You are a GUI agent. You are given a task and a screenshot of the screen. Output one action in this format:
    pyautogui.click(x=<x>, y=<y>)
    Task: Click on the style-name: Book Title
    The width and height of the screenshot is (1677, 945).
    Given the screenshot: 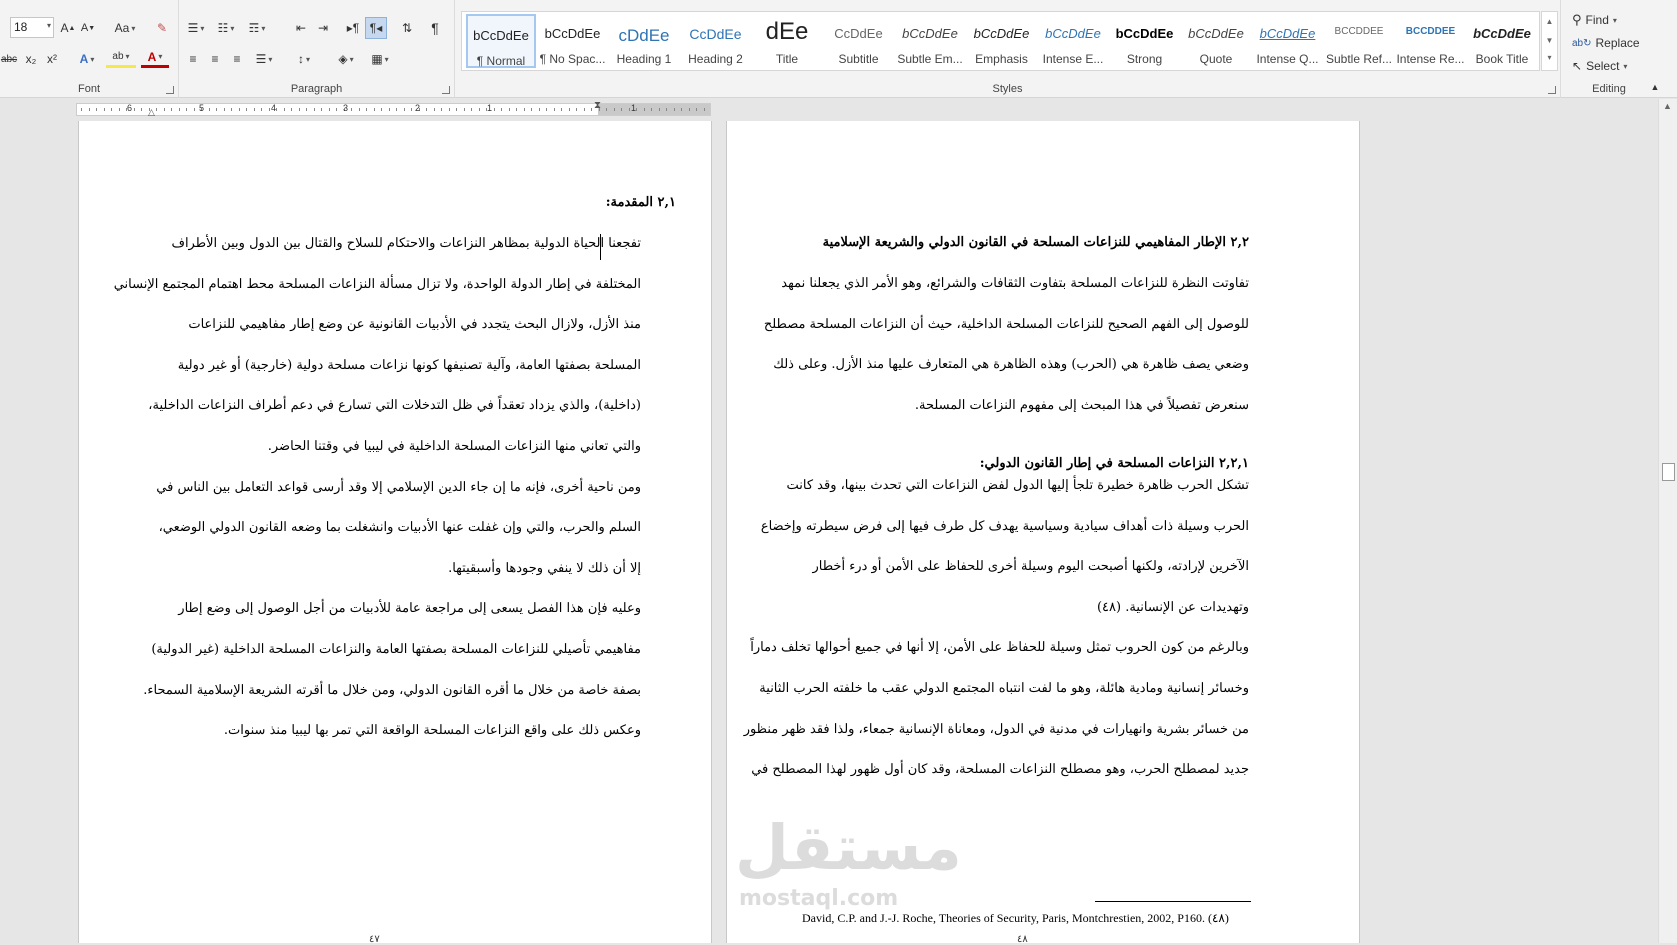 What is the action you would take?
    pyautogui.click(x=1502, y=59)
    